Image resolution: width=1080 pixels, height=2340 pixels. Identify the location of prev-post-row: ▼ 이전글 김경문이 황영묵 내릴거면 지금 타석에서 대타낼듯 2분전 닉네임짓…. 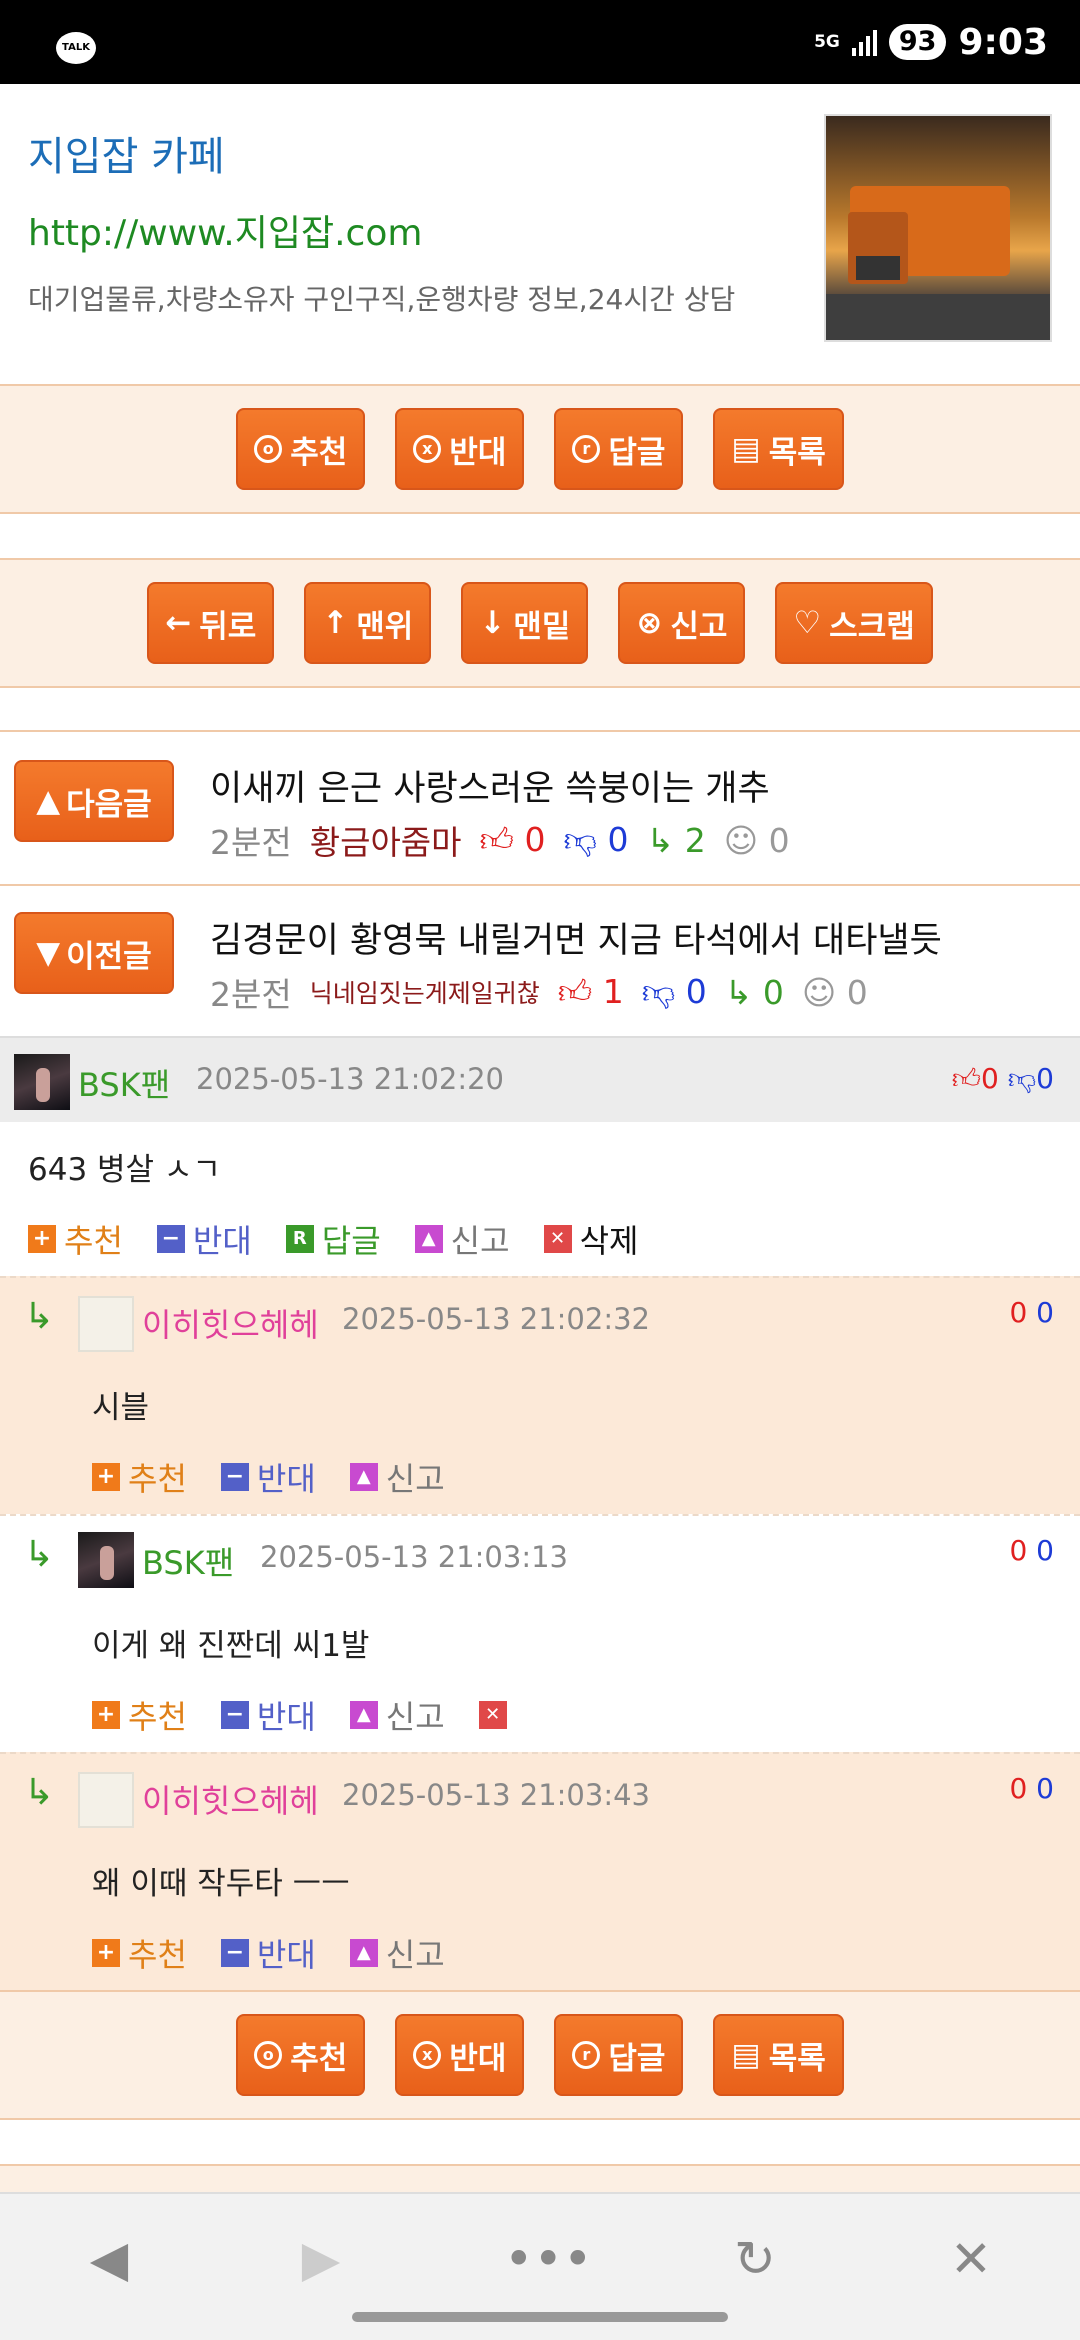
(540, 960).